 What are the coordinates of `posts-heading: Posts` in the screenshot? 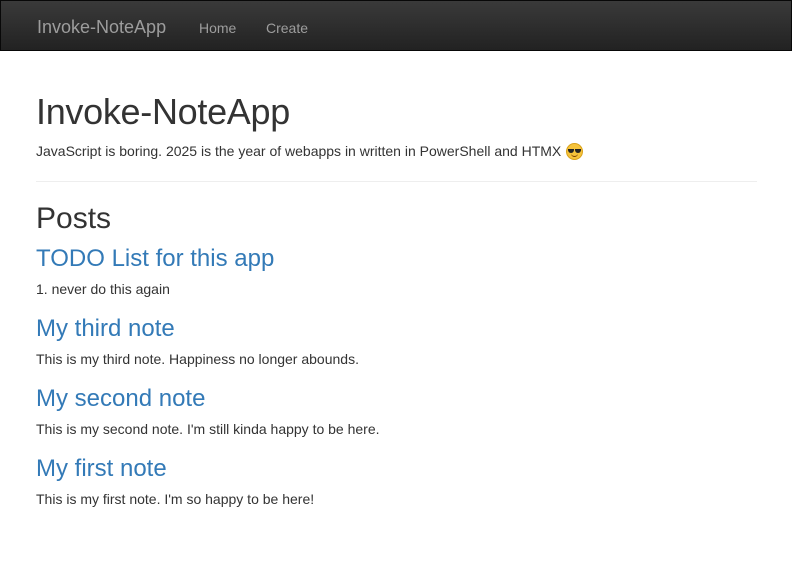 It's located at (74, 218).